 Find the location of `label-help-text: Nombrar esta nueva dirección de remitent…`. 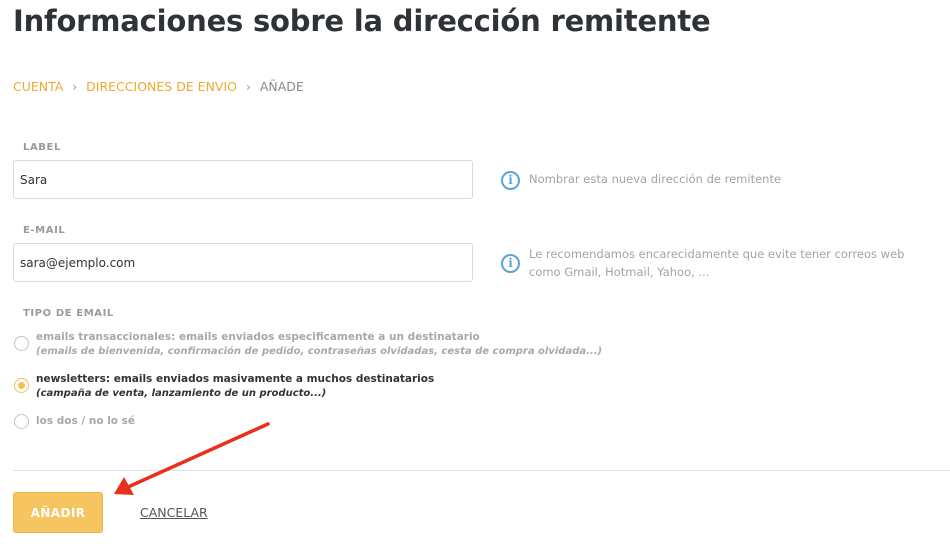

label-help-text: Nombrar esta nueva dirección de remitent… is located at coordinates (655, 179).